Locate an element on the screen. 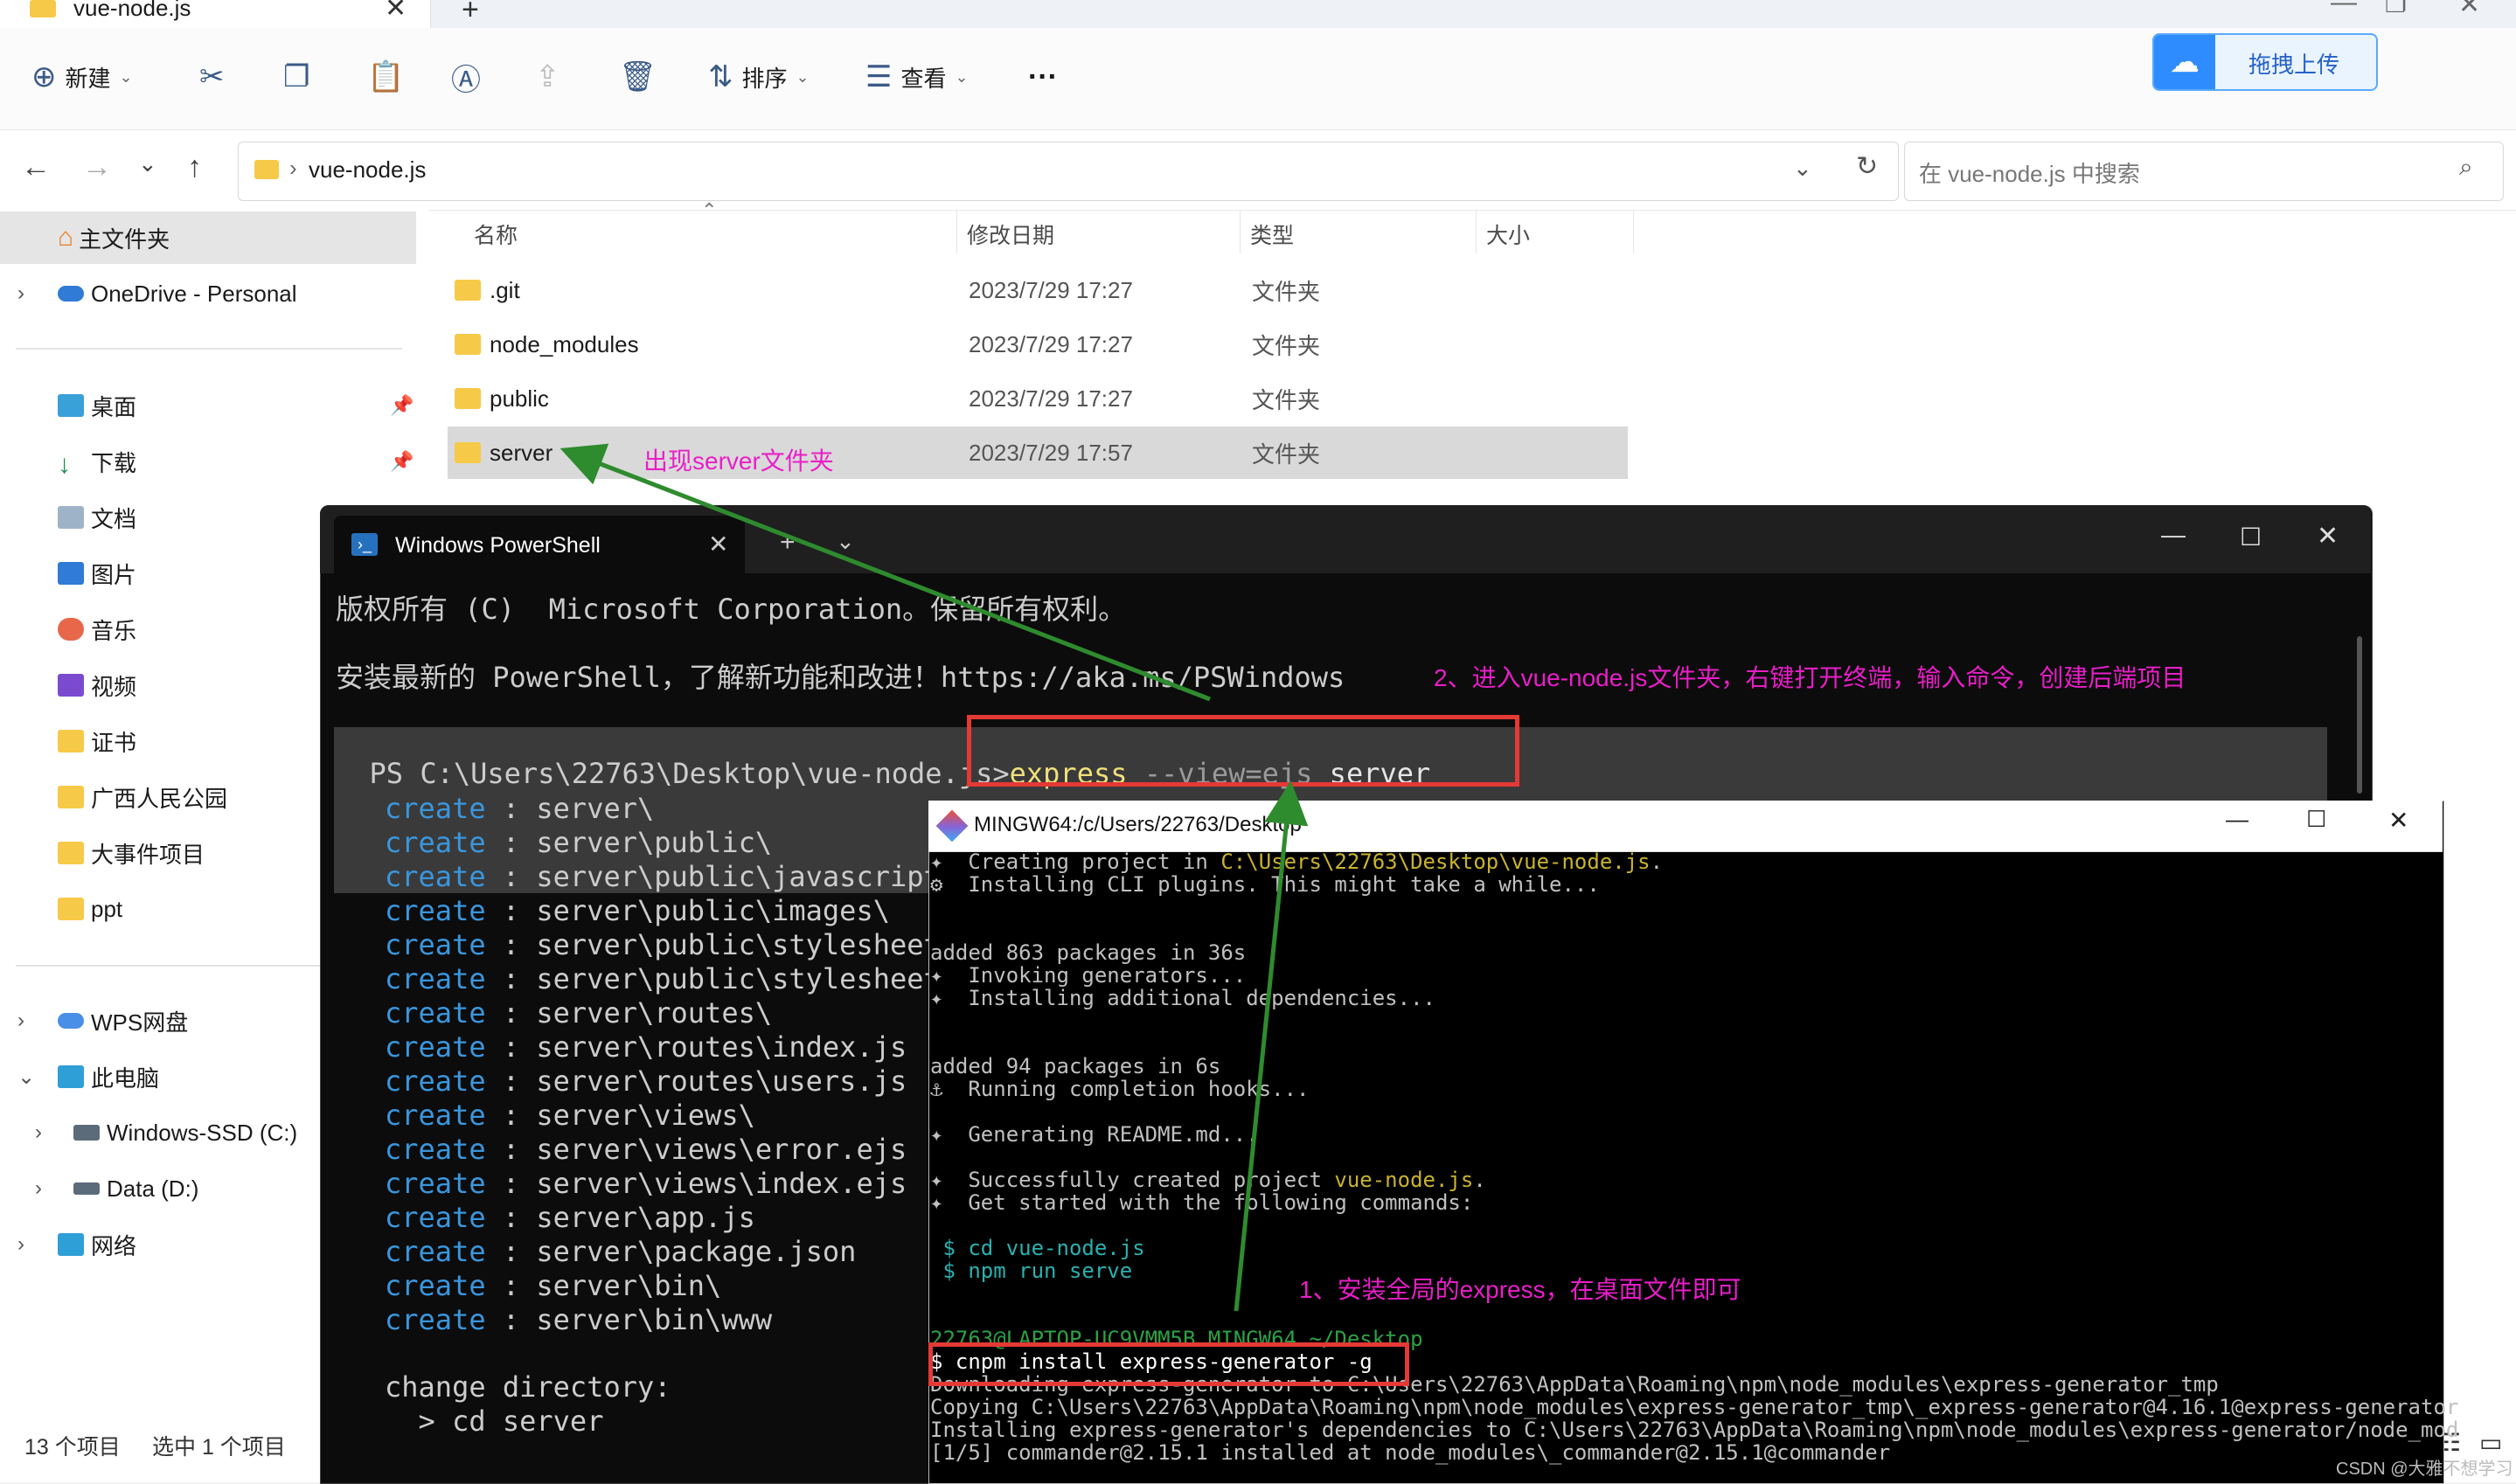  arrow-command-to-server is located at coordinates (885, 572).